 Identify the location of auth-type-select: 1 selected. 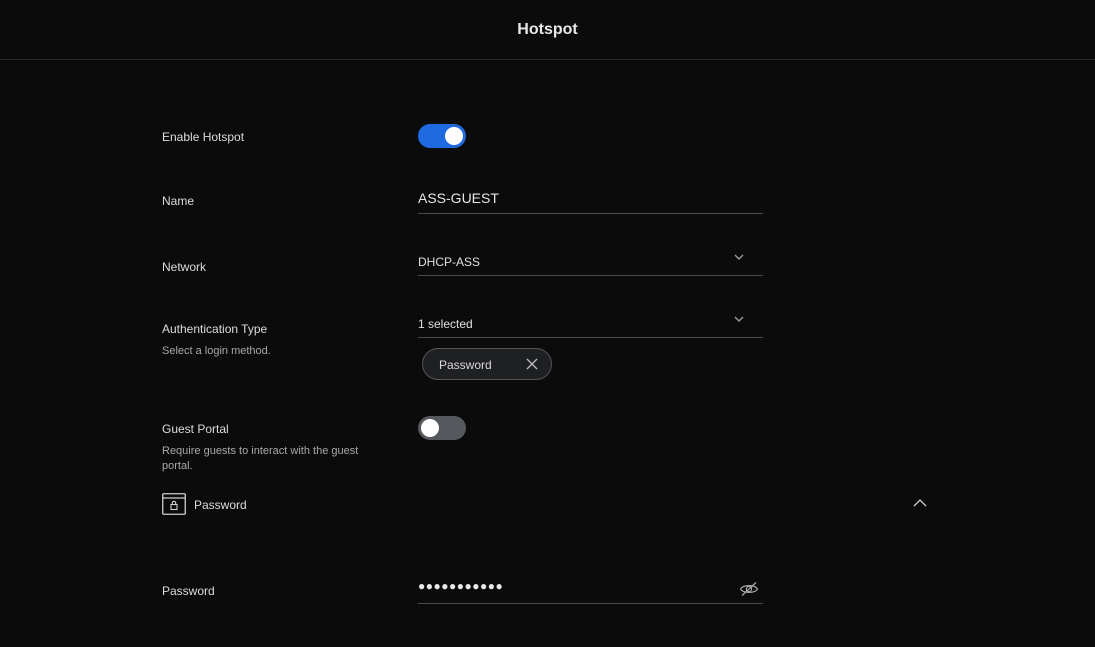
(590, 325).